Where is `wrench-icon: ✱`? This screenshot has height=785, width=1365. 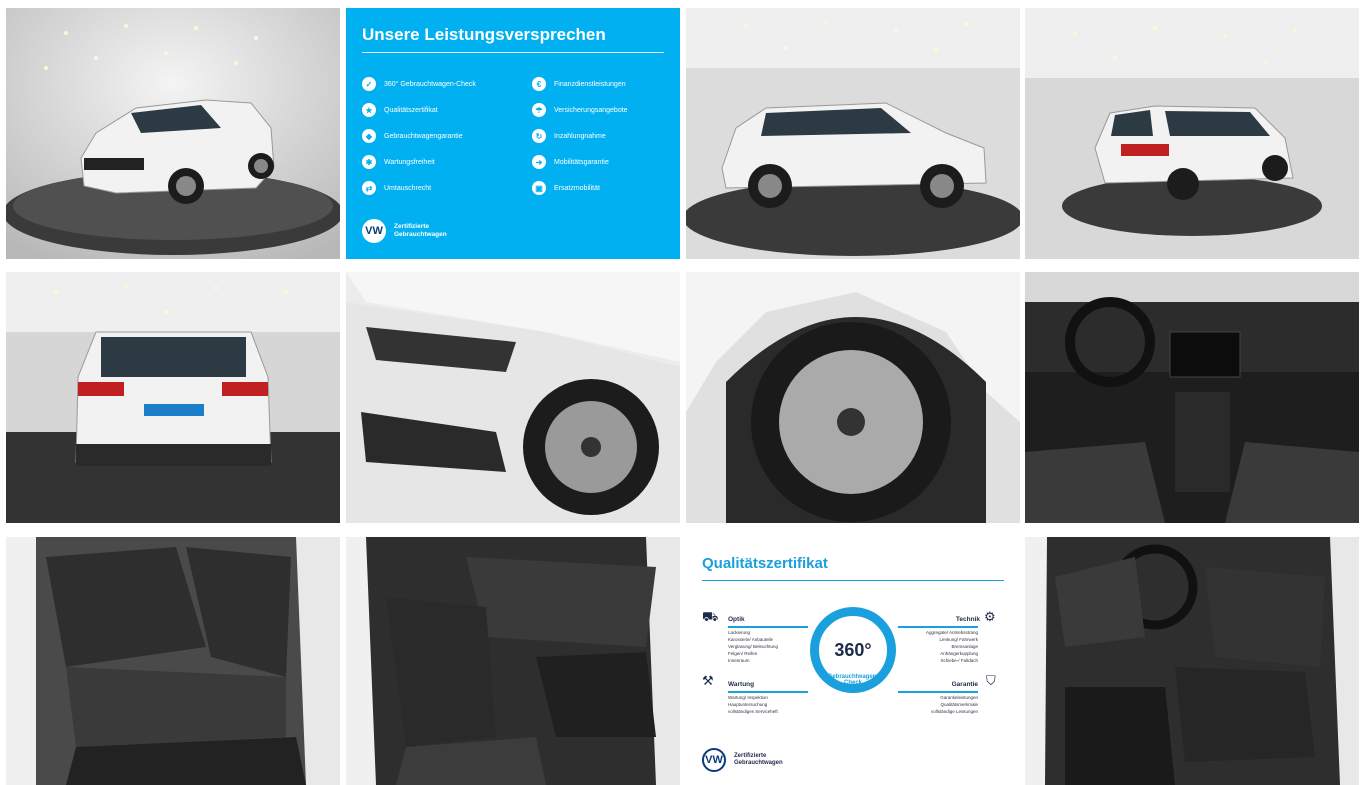 wrench-icon: ✱ is located at coordinates (369, 162).